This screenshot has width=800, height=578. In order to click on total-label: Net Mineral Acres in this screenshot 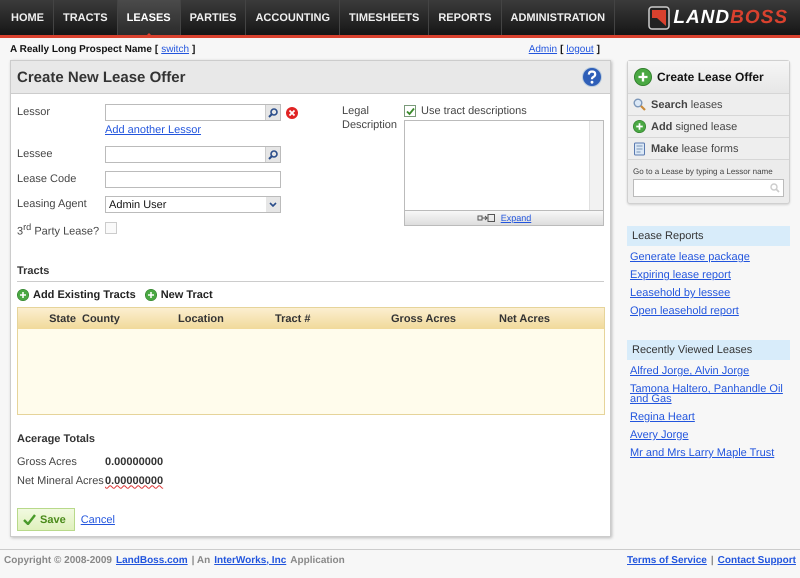, I will do `click(61, 480)`.